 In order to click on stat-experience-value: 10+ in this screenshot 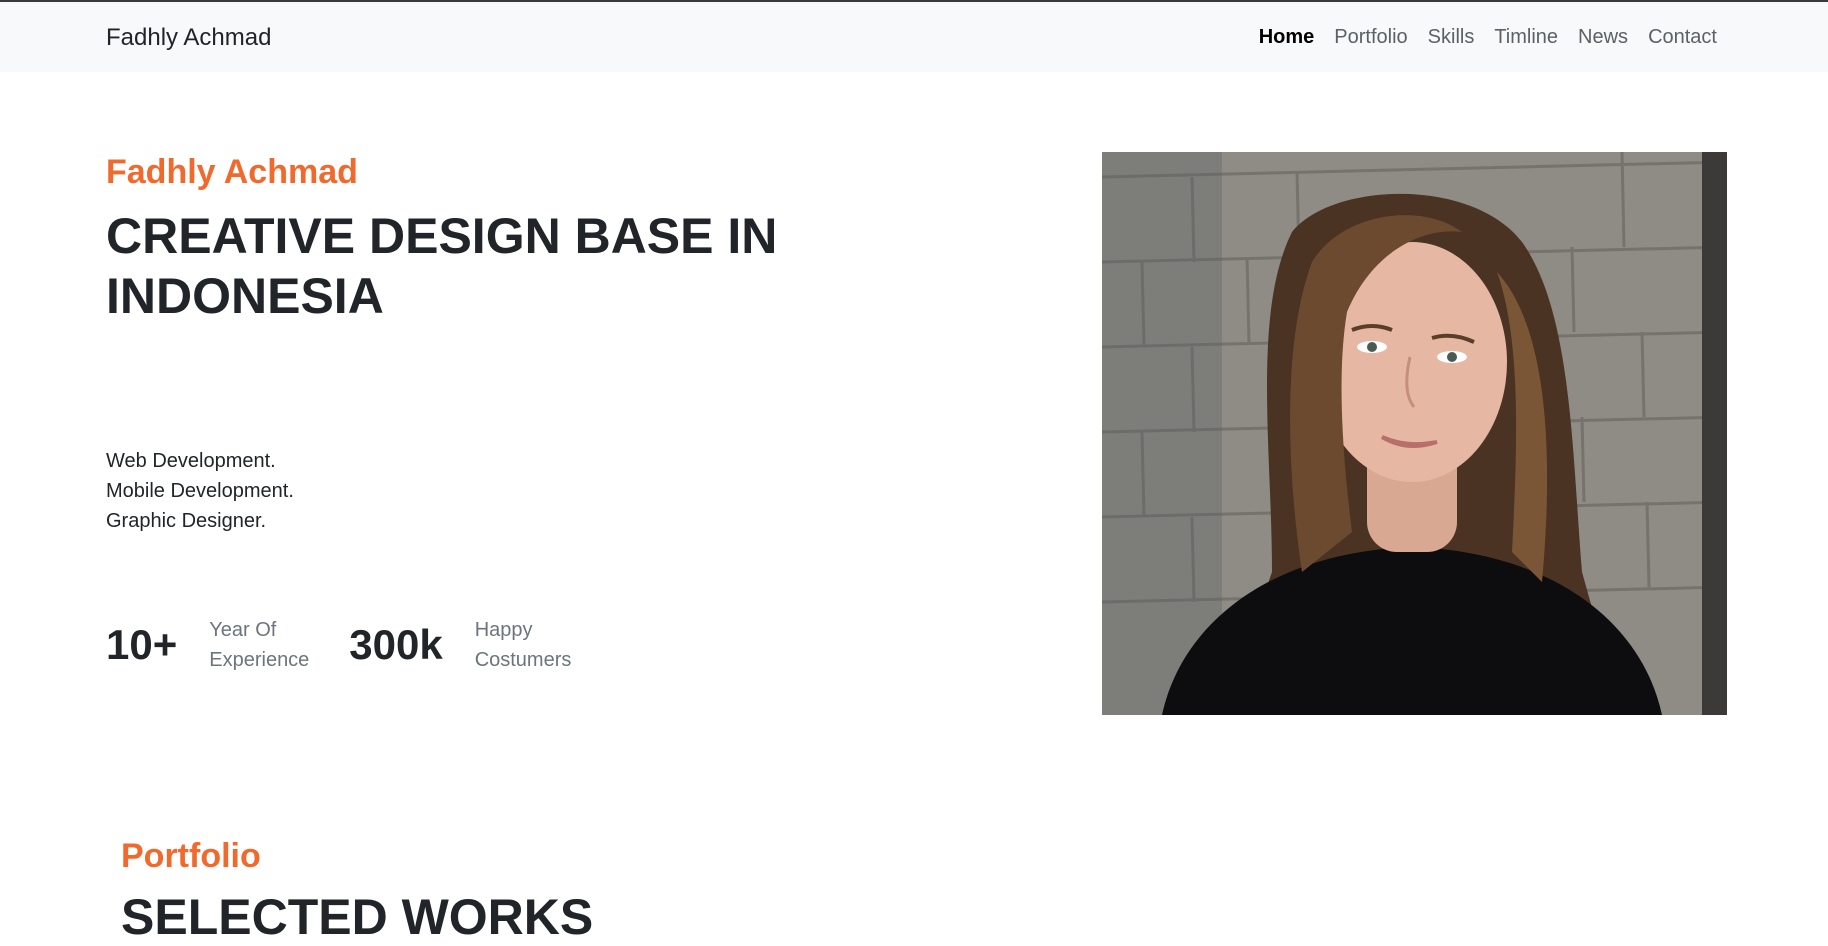, I will do `click(142, 644)`.